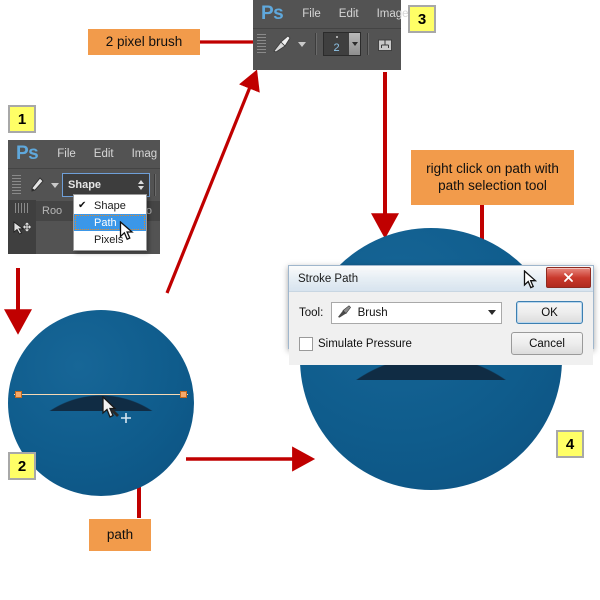 The height and width of the screenshot is (600, 600). What do you see at coordinates (110, 407) in the screenshot?
I see `pen-cursor-icon` at bounding box center [110, 407].